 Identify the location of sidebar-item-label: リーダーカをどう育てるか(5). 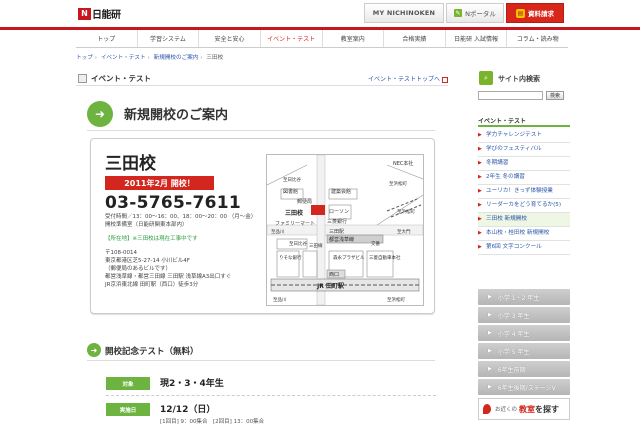
(524, 205).